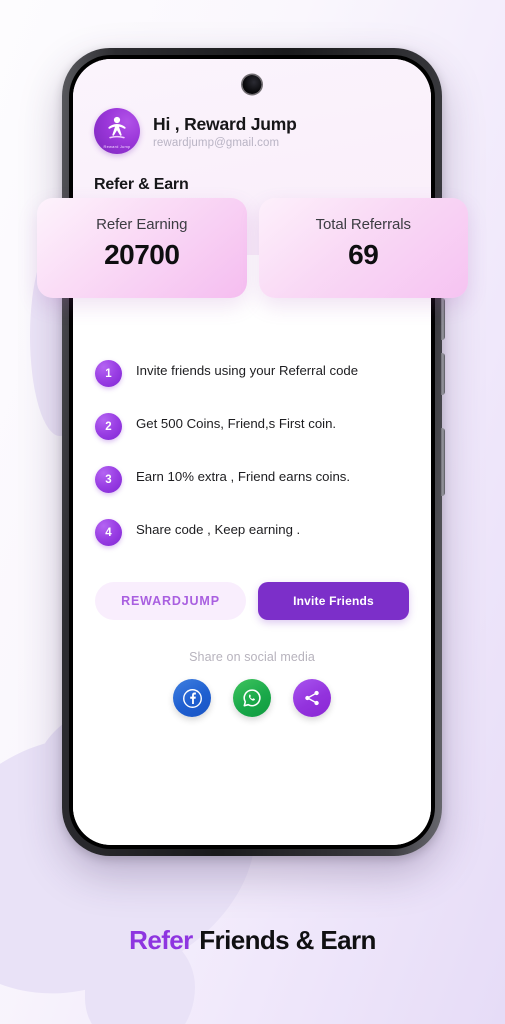 This screenshot has width=505, height=1024. What do you see at coordinates (443, 462) in the screenshot?
I see `power-button` at bounding box center [443, 462].